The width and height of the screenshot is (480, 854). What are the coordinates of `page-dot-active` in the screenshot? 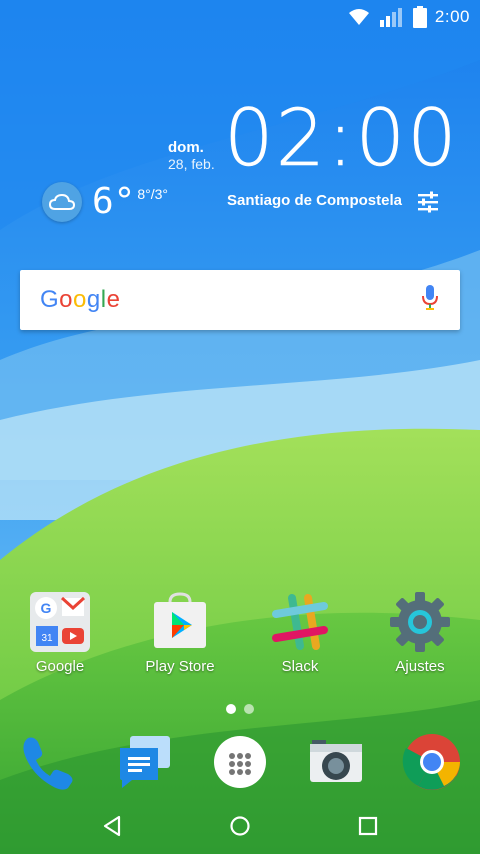 It's located at (231, 709).